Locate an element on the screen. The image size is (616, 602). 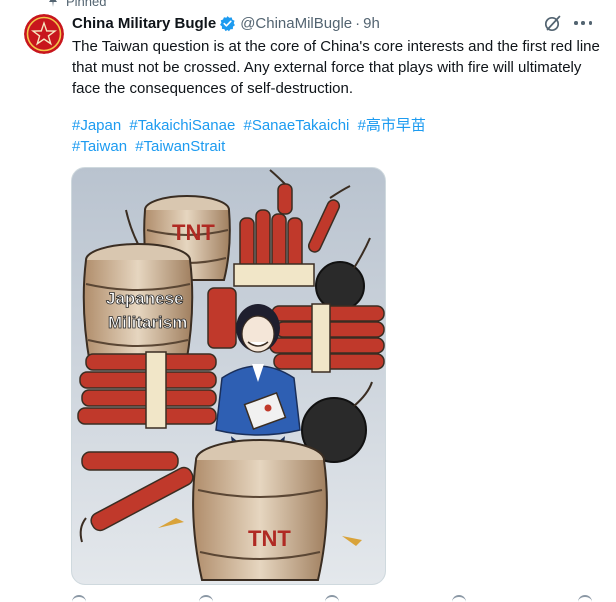
hashtag-link: #TakaichiSanae is located at coordinates (182, 125).